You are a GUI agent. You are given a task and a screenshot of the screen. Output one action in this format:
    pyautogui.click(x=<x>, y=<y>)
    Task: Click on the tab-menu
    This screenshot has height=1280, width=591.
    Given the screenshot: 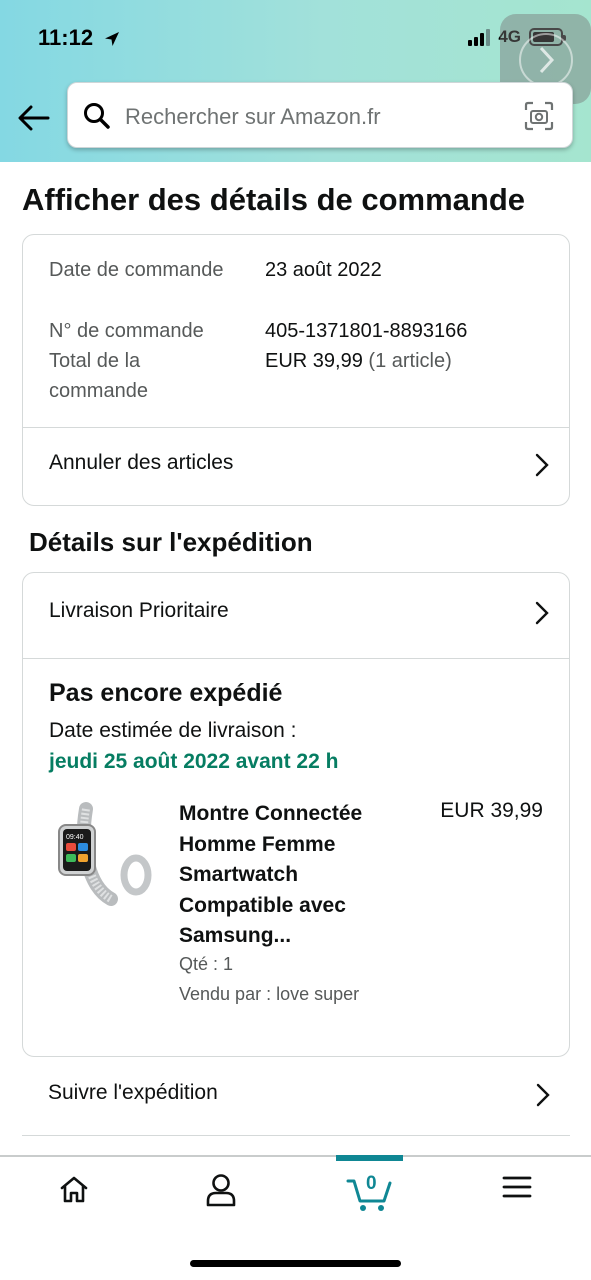 What is the action you would take?
    pyautogui.click(x=517, y=1196)
    